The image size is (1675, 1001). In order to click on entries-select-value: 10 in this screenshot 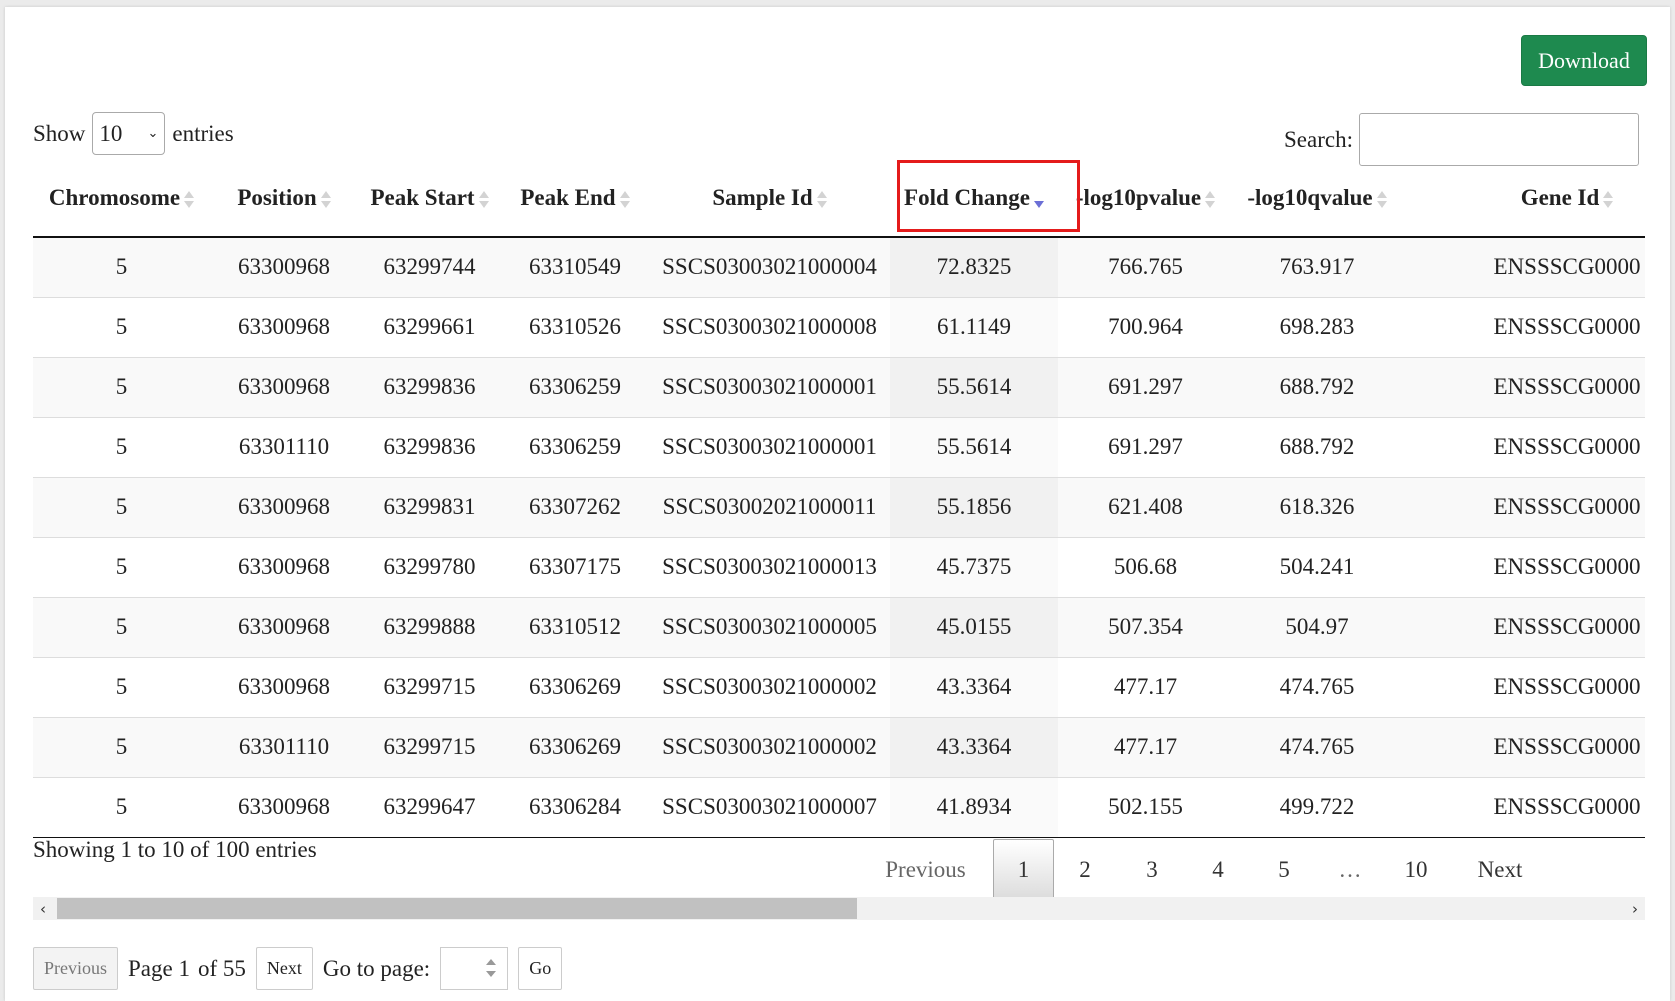, I will do `click(111, 133)`.